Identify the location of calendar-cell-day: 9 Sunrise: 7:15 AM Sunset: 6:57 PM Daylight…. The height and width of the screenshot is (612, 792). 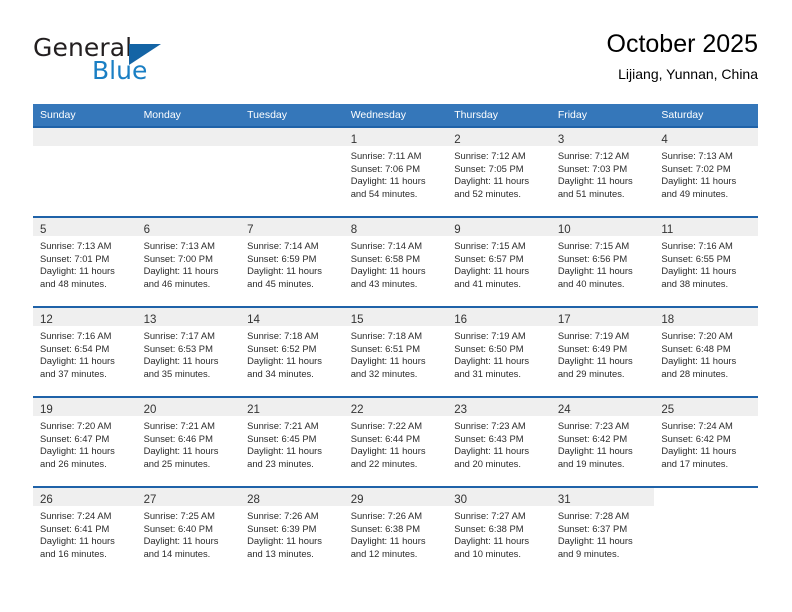
(499, 261).